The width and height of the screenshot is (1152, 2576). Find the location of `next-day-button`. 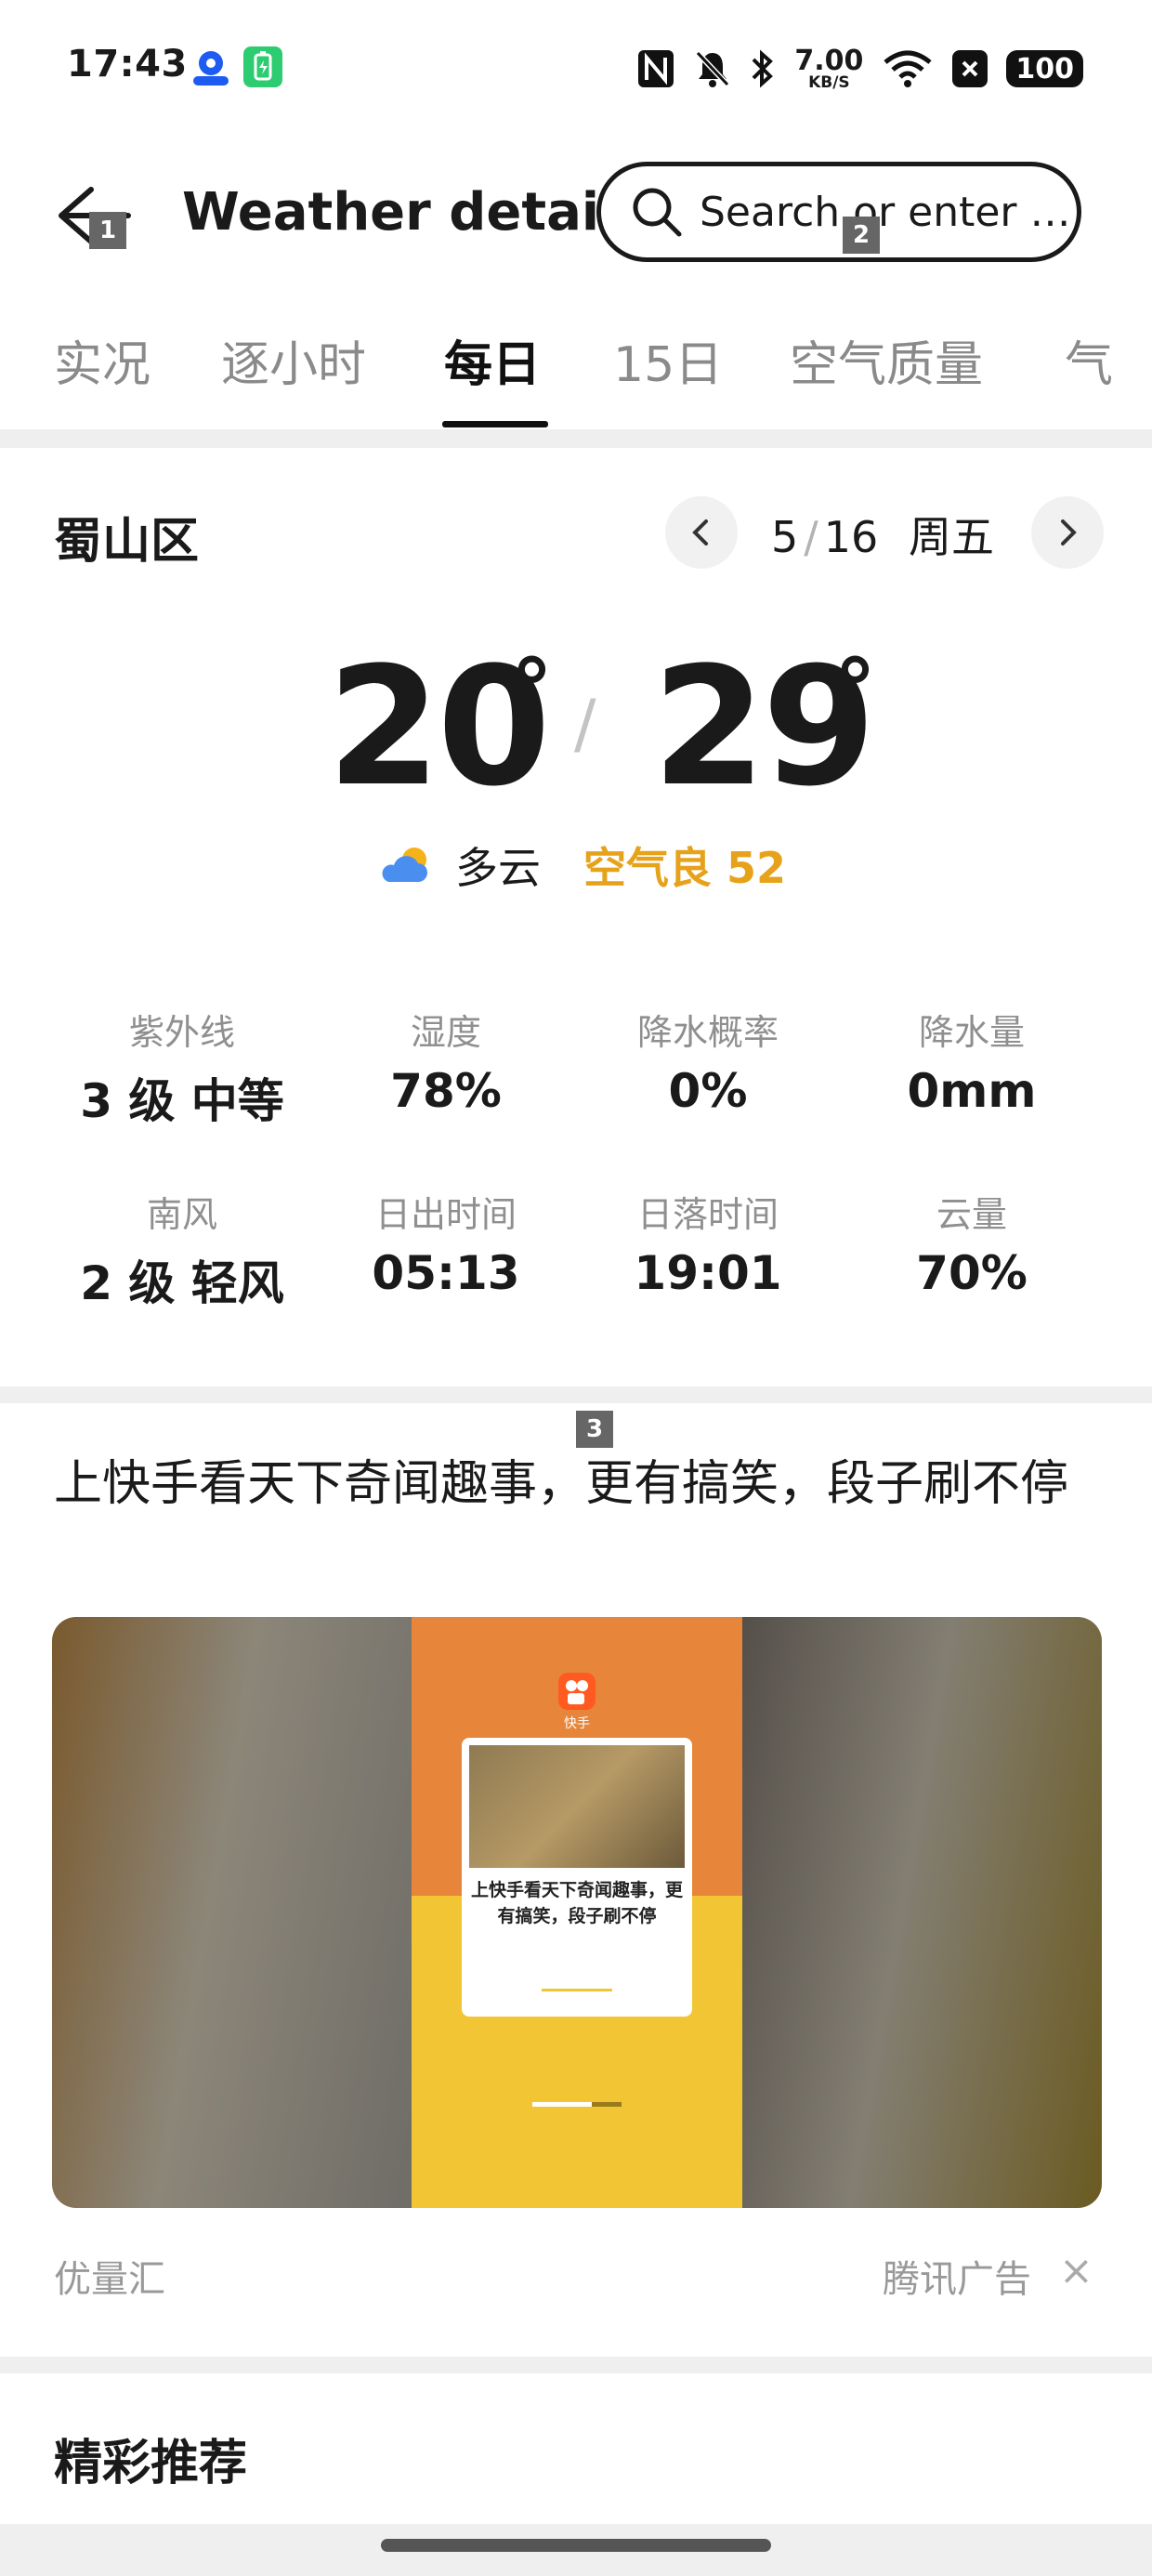

next-day-button is located at coordinates (1067, 532).